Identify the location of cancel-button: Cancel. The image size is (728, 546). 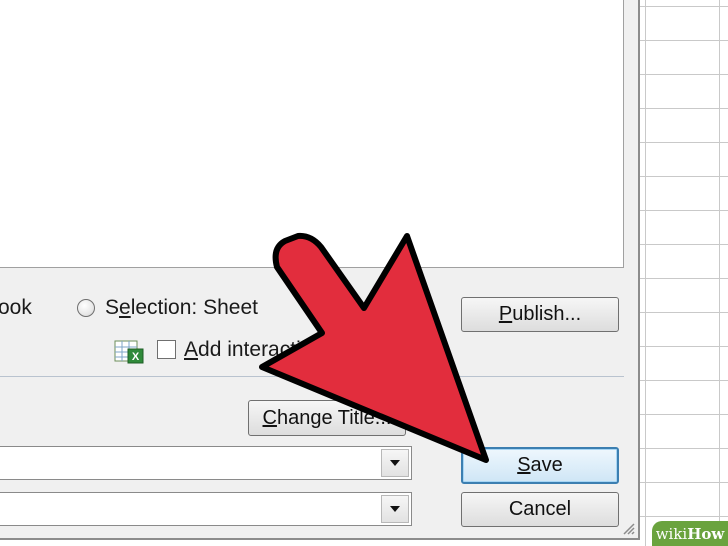
(540, 509).